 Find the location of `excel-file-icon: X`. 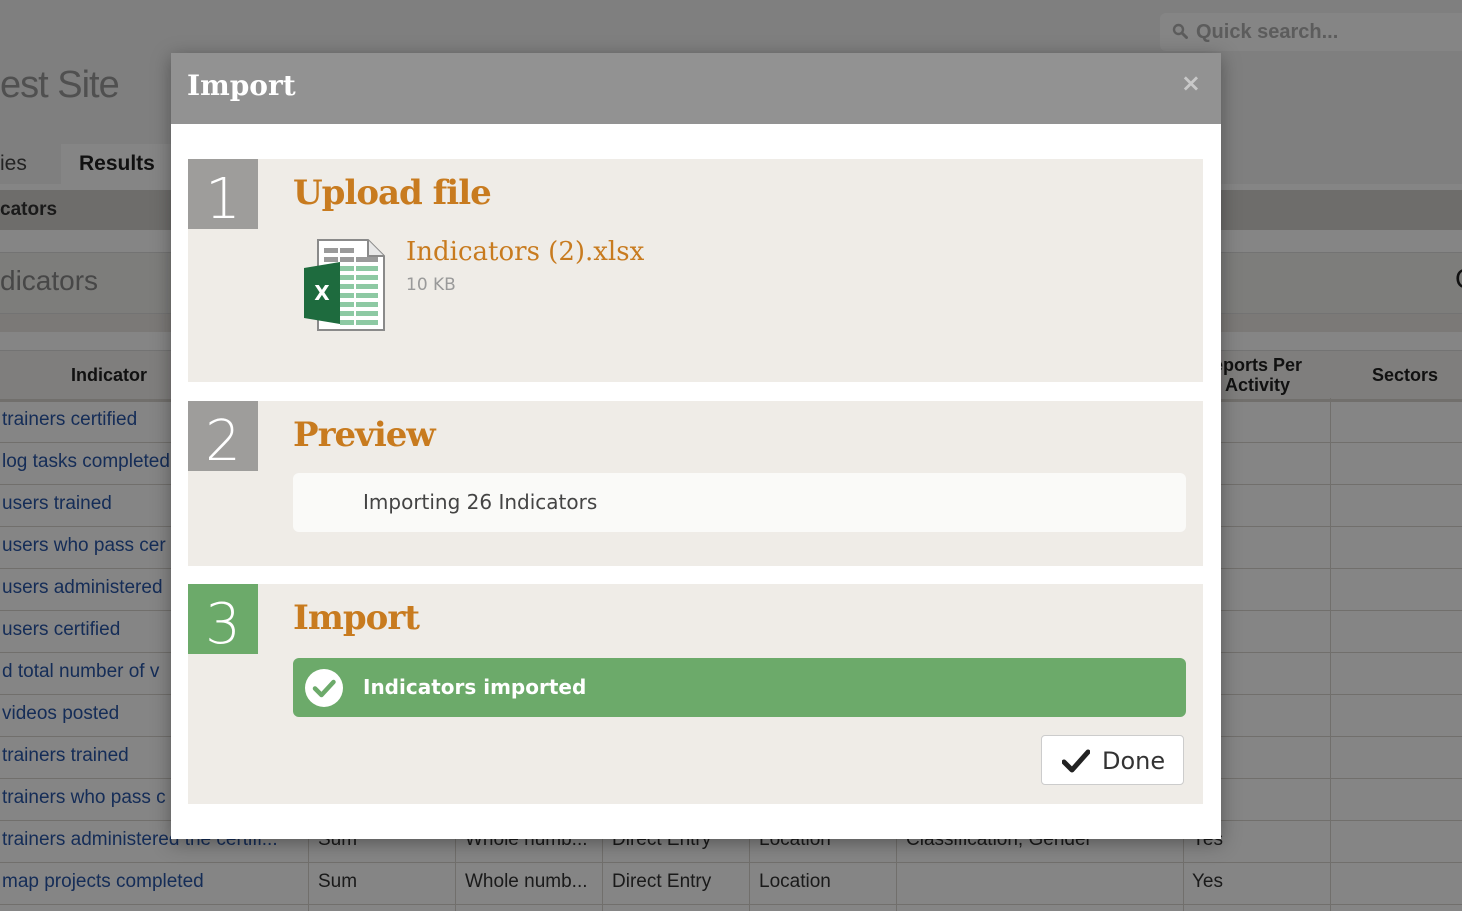

excel-file-icon: X is located at coordinates (344, 285).